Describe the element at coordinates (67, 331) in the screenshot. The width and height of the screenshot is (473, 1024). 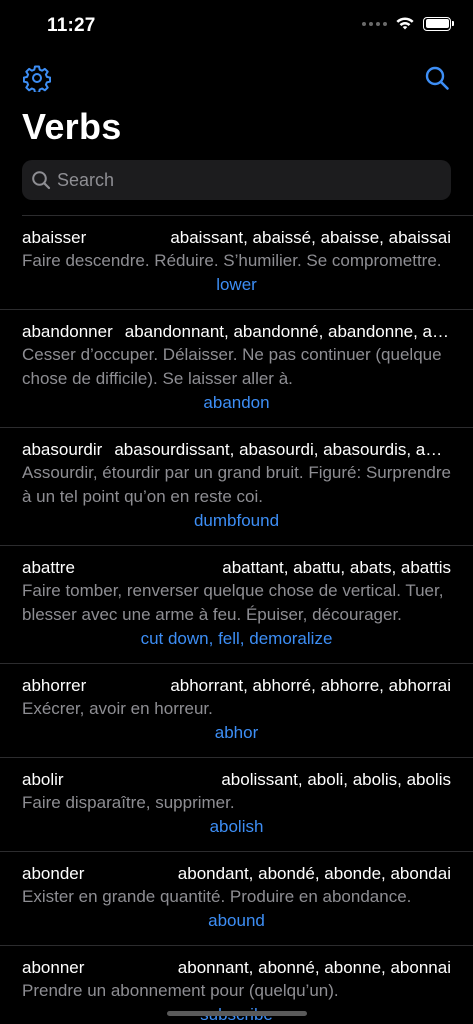
I see `verb-name: abandonner` at that location.